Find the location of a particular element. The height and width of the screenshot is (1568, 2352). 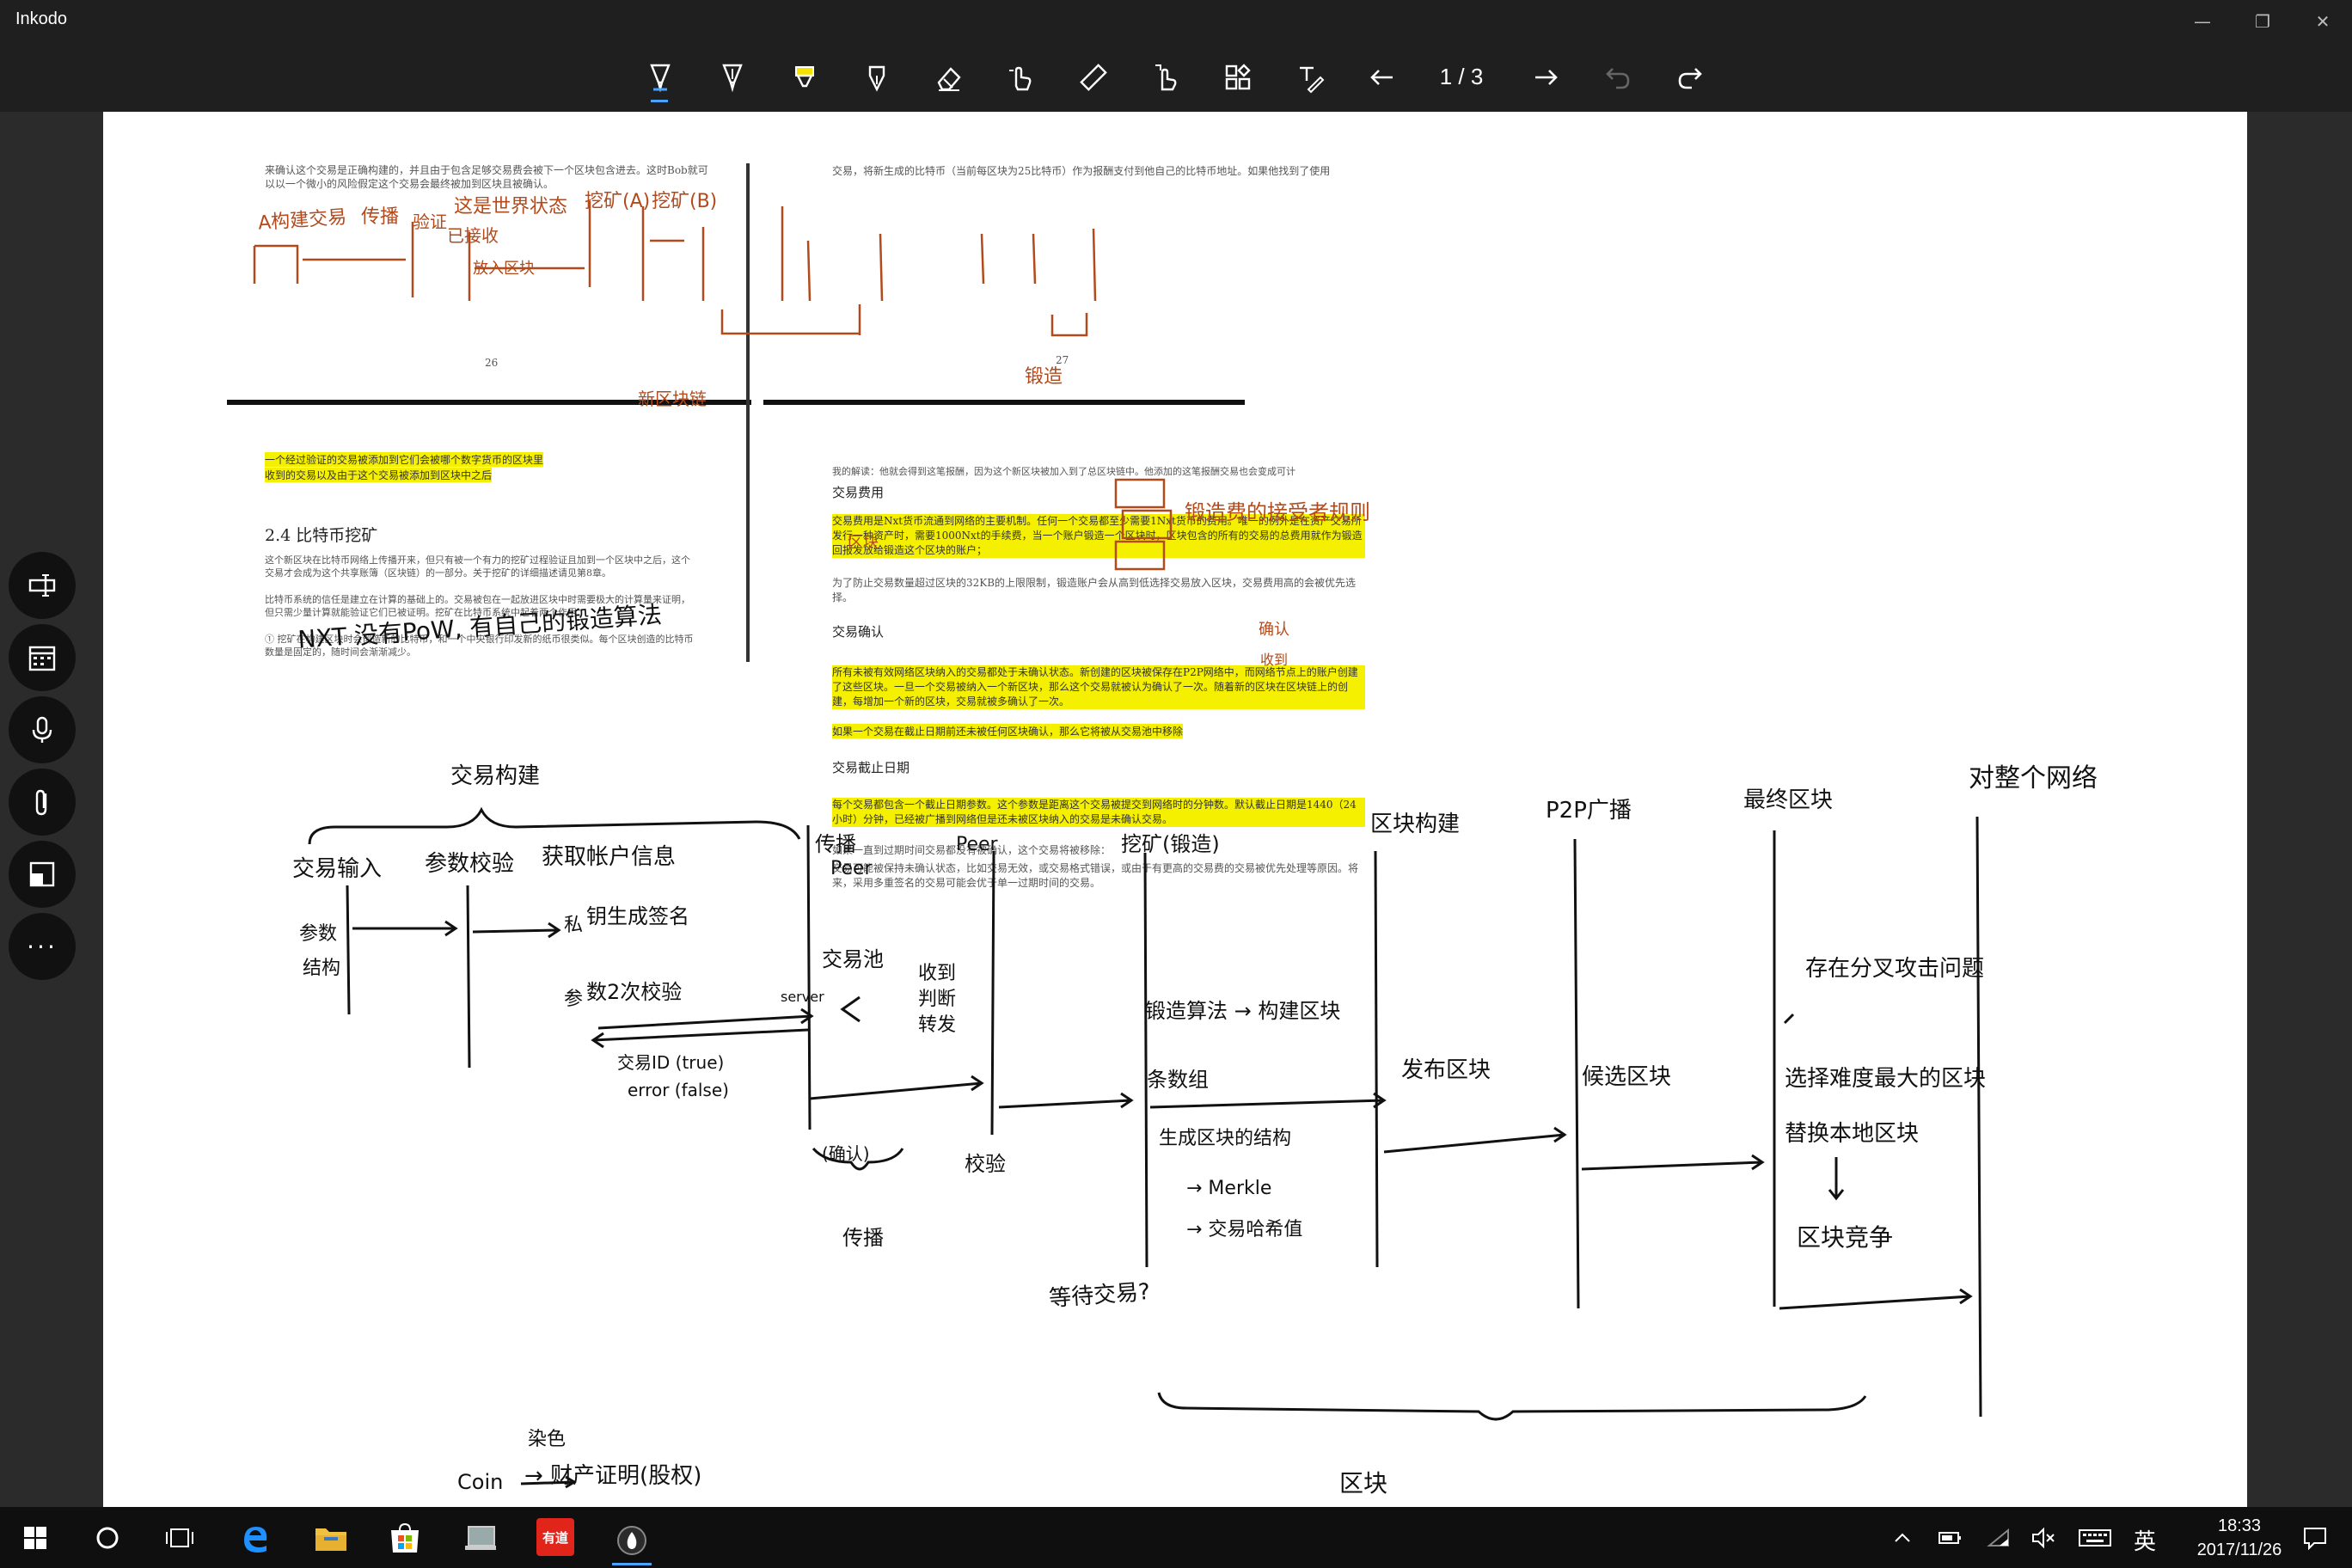

file-explorer-button is located at coordinates (331, 1538).